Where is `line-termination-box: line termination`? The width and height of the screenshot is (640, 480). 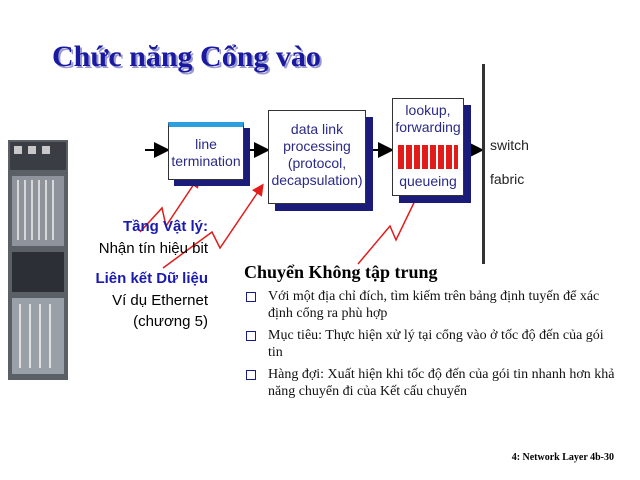 line-termination-box: line termination is located at coordinates (206, 151).